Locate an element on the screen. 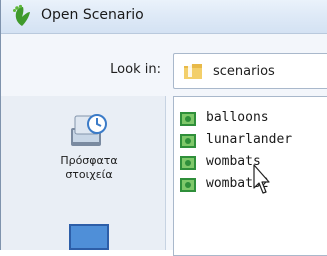  file-name: balloons is located at coordinates (237, 117).